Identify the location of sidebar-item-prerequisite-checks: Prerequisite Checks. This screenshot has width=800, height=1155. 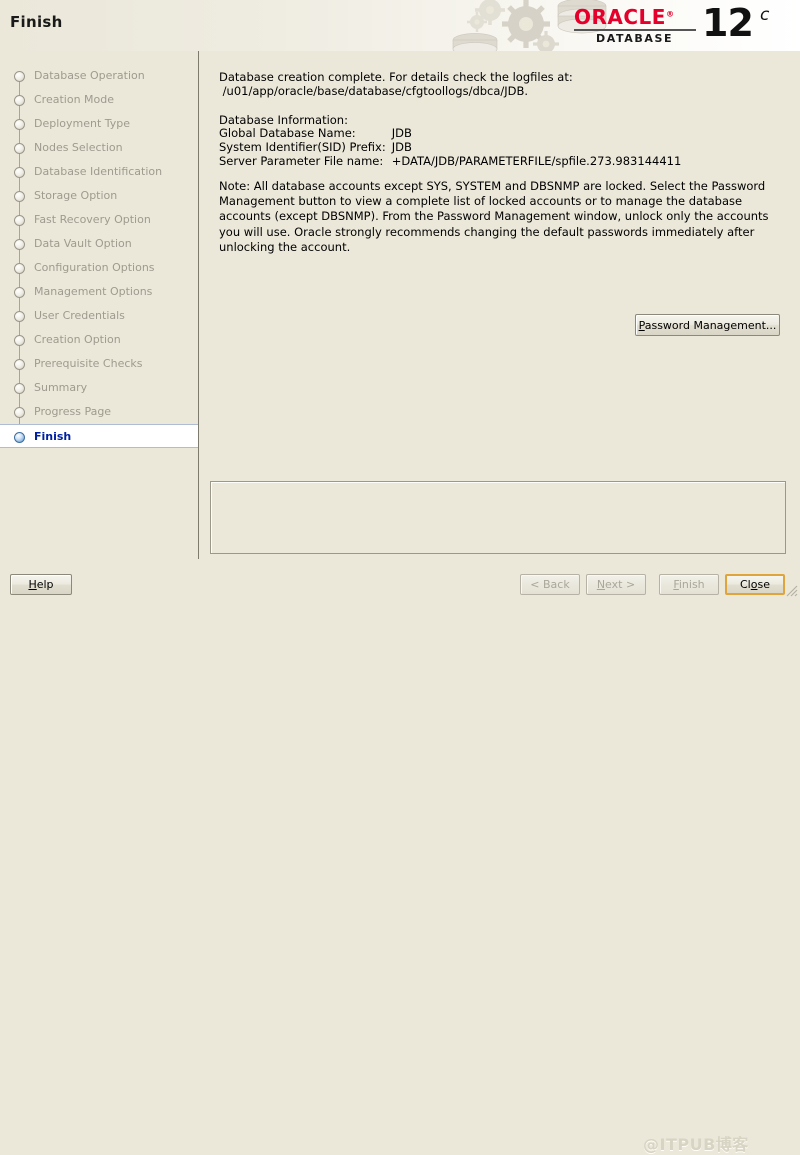
(99, 364).